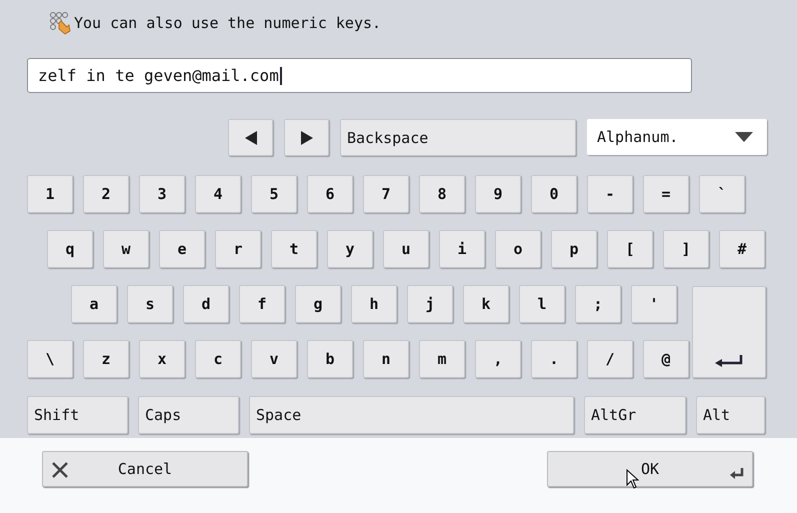 This screenshot has height=513, width=797. What do you see at coordinates (411, 415) in the screenshot?
I see `modifier-key: Space` at bounding box center [411, 415].